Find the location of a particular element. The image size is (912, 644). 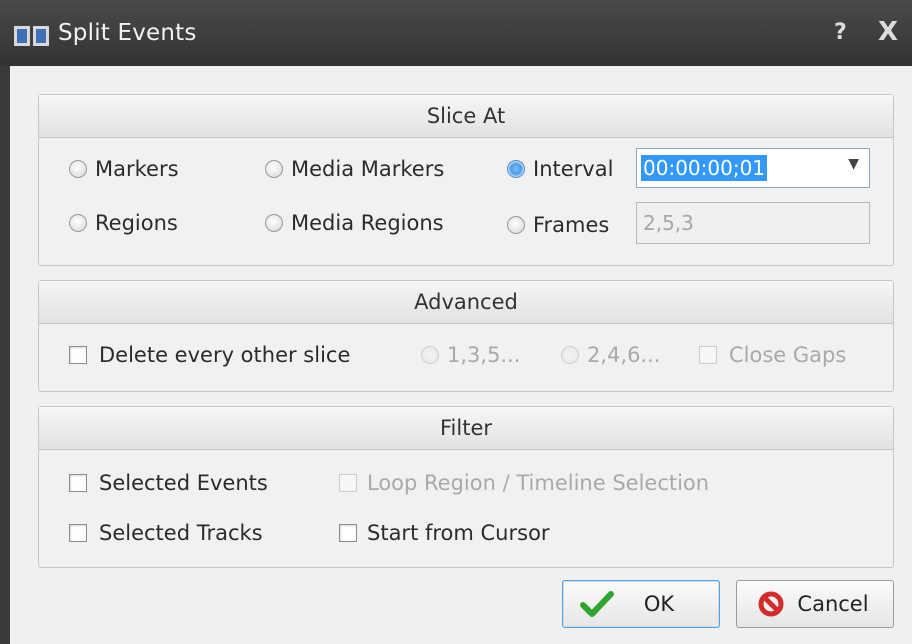

start-from-cursor-box is located at coordinates (348, 533).